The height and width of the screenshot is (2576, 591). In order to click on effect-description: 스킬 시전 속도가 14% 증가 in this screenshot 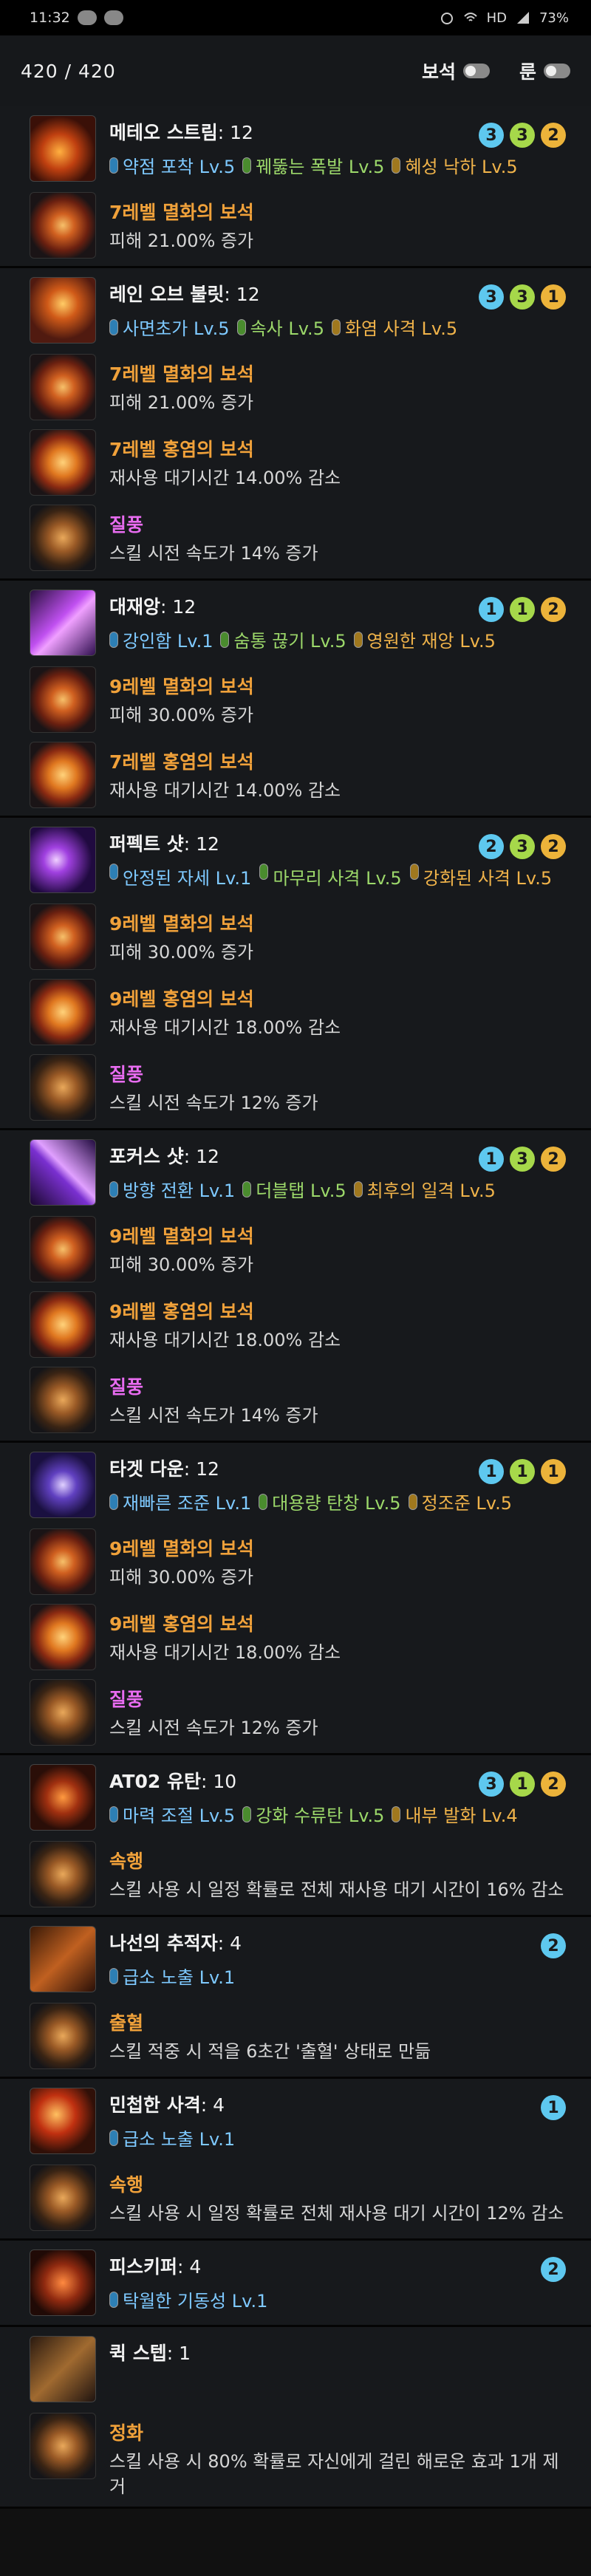, I will do `click(213, 1415)`.